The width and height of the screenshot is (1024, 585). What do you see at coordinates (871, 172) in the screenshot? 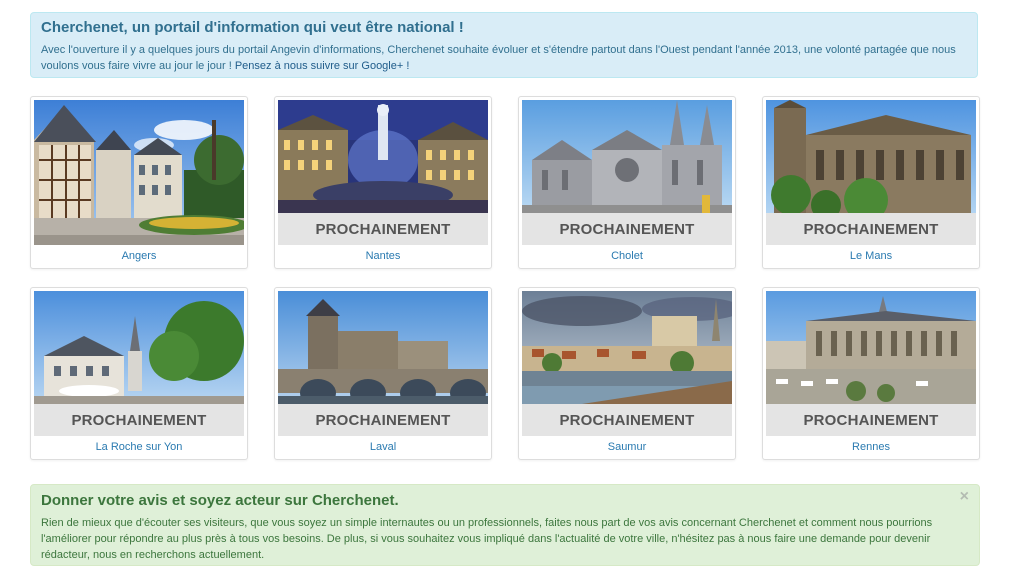
I see `city-photo-le-mans: PROCHAINEMENT` at bounding box center [871, 172].